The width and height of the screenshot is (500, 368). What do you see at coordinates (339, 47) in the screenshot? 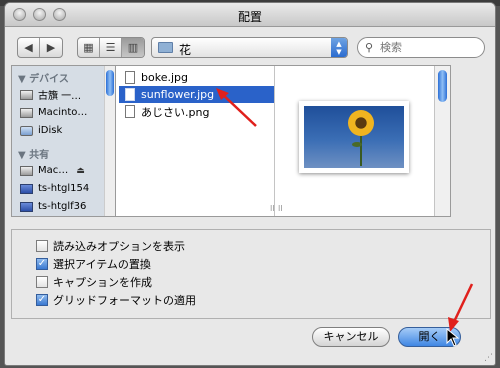
I see `chevron-updown-icon: ▲ ▼` at bounding box center [339, 47].